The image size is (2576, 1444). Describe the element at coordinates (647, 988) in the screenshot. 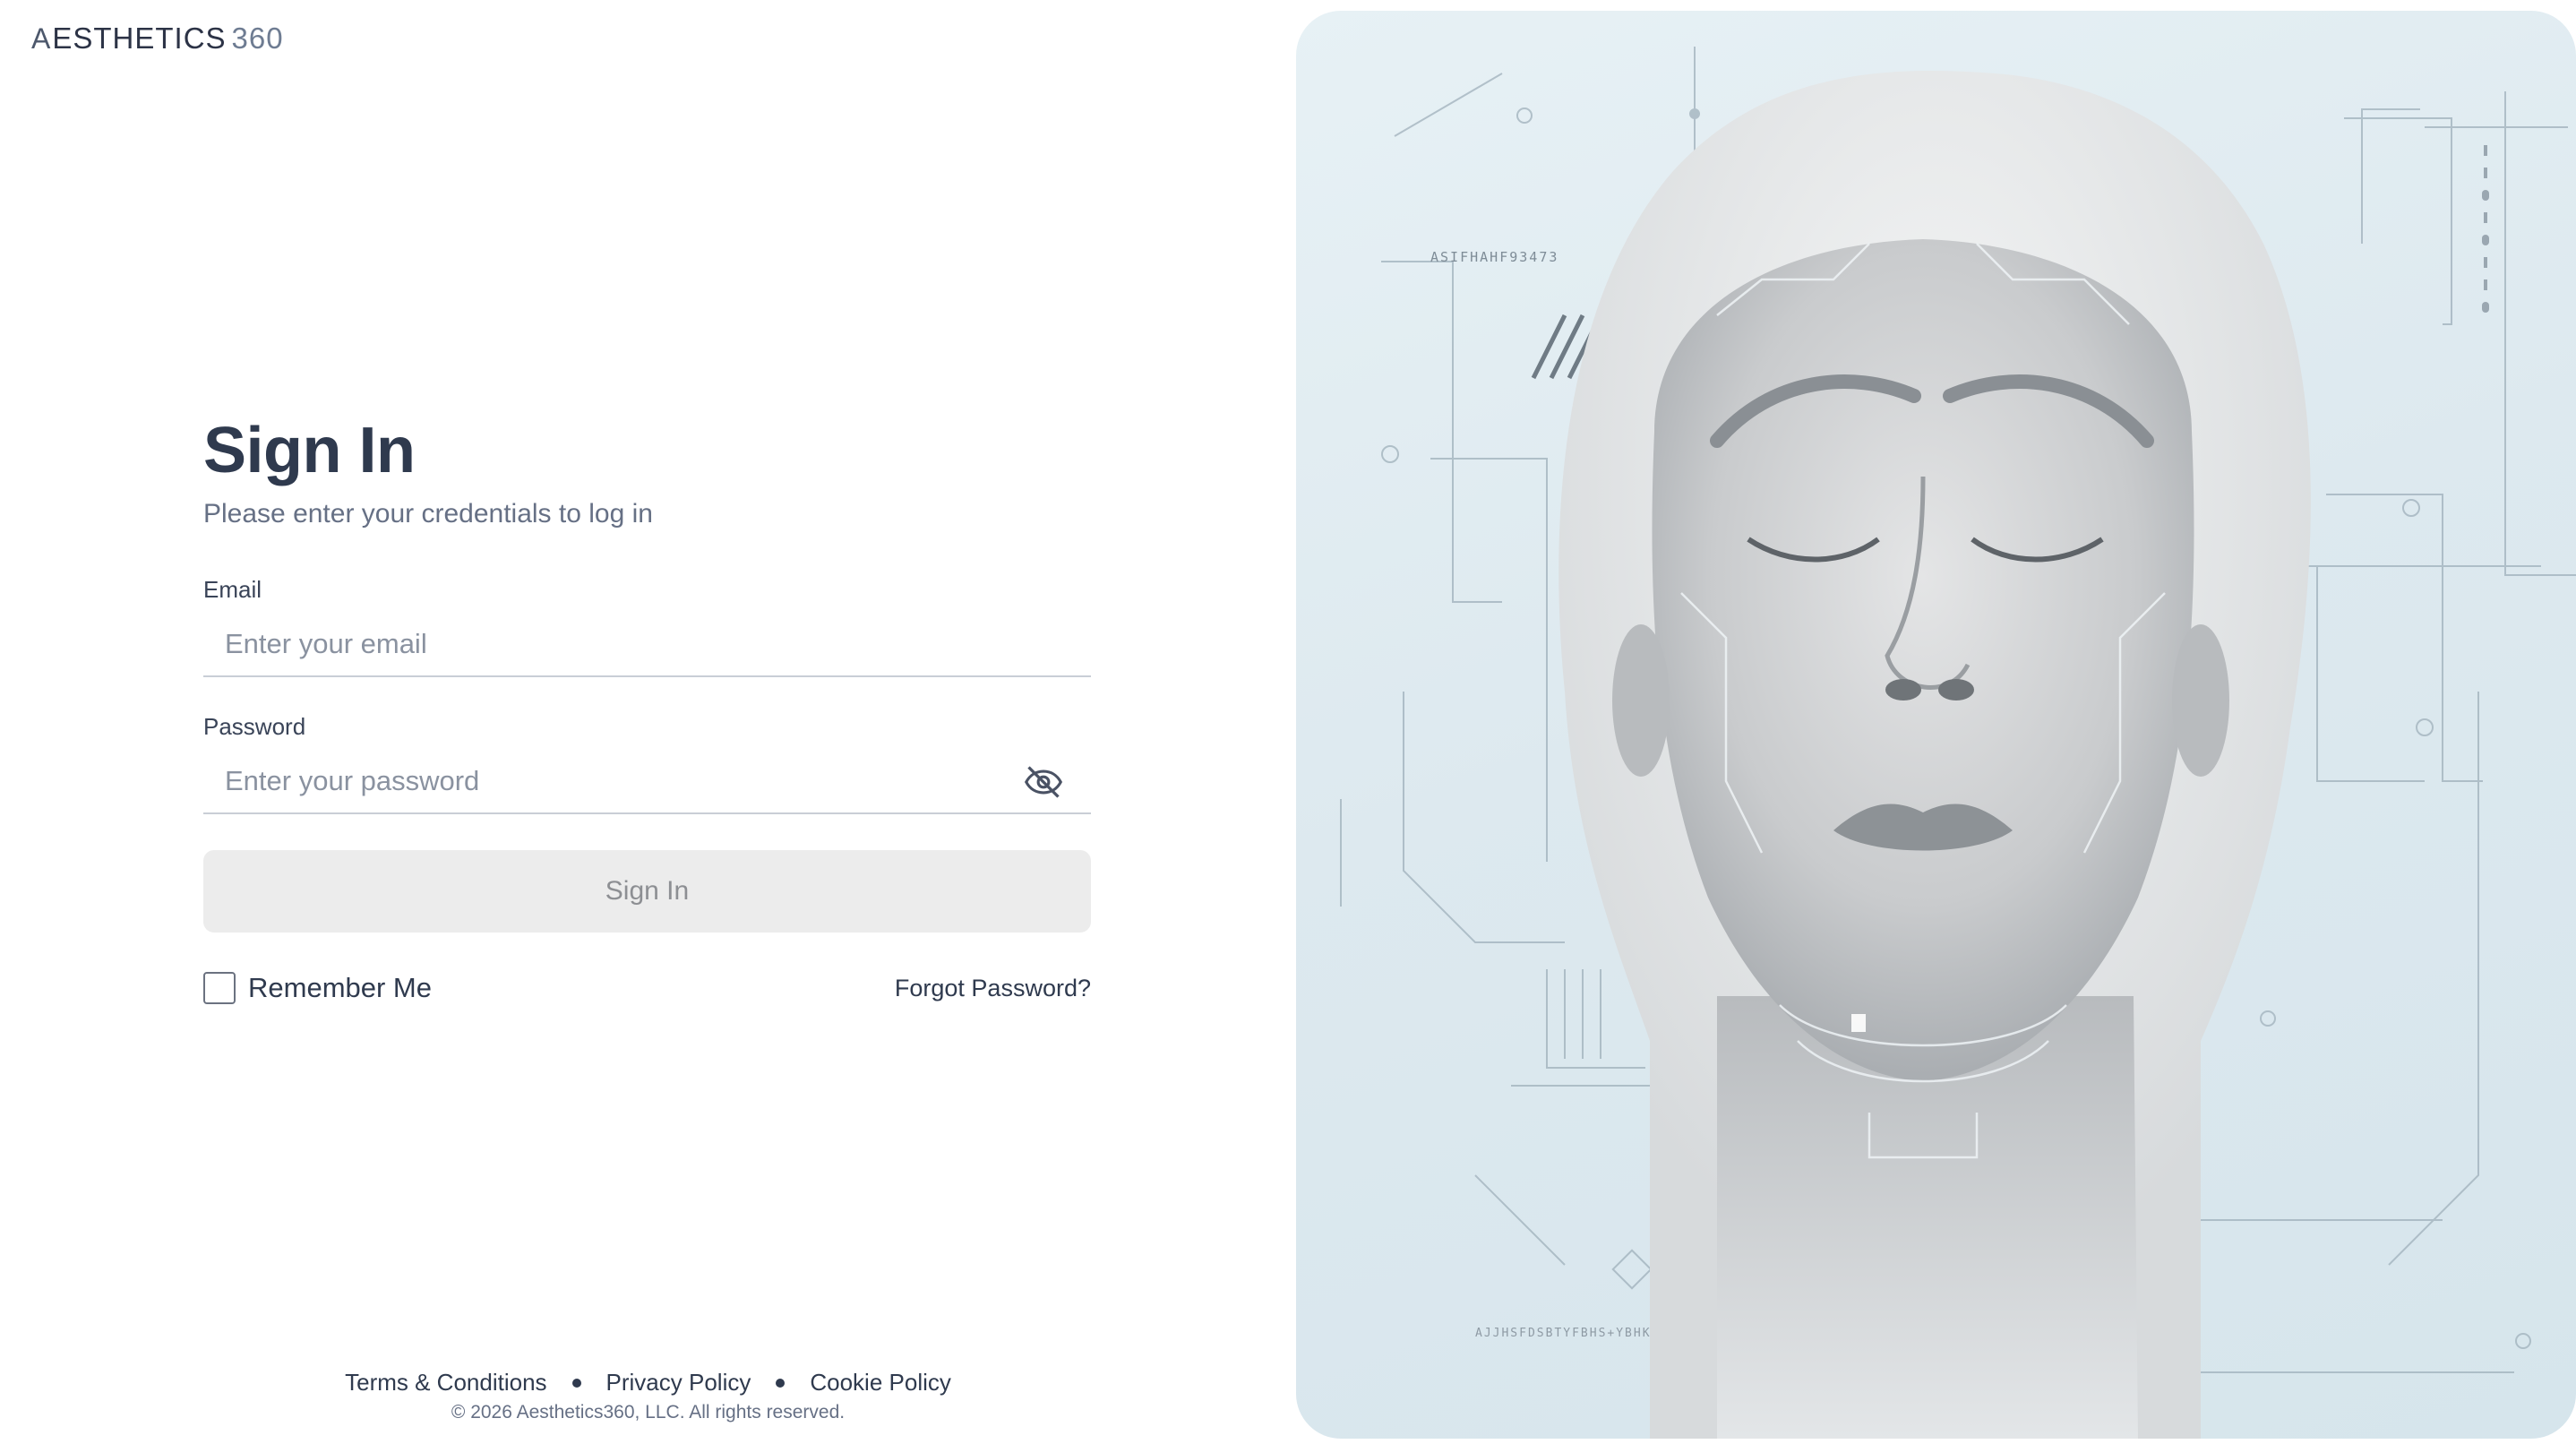

I see `form-options-row: Remember Me Forgot Password?` at that location.